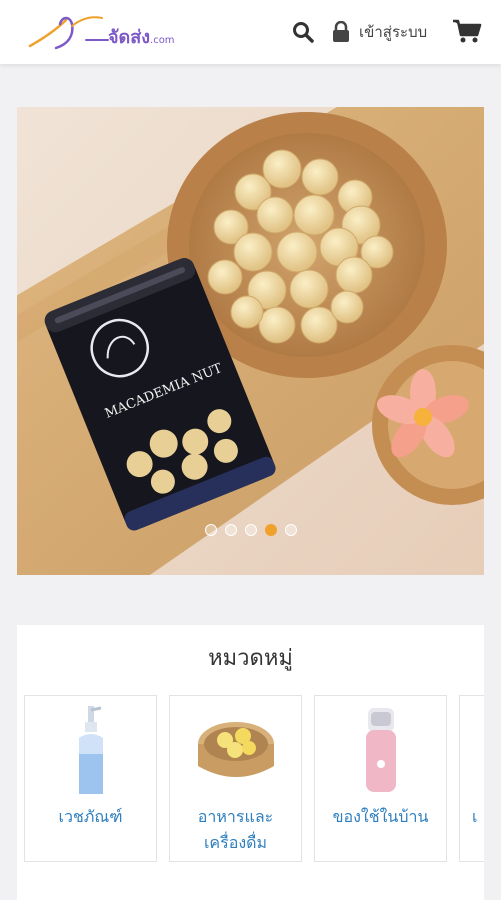 The height and width of the screenshot is (900, 501). I want to click on category-card-food: อาหารและเครื่องดื่ม, so click(235, 778).